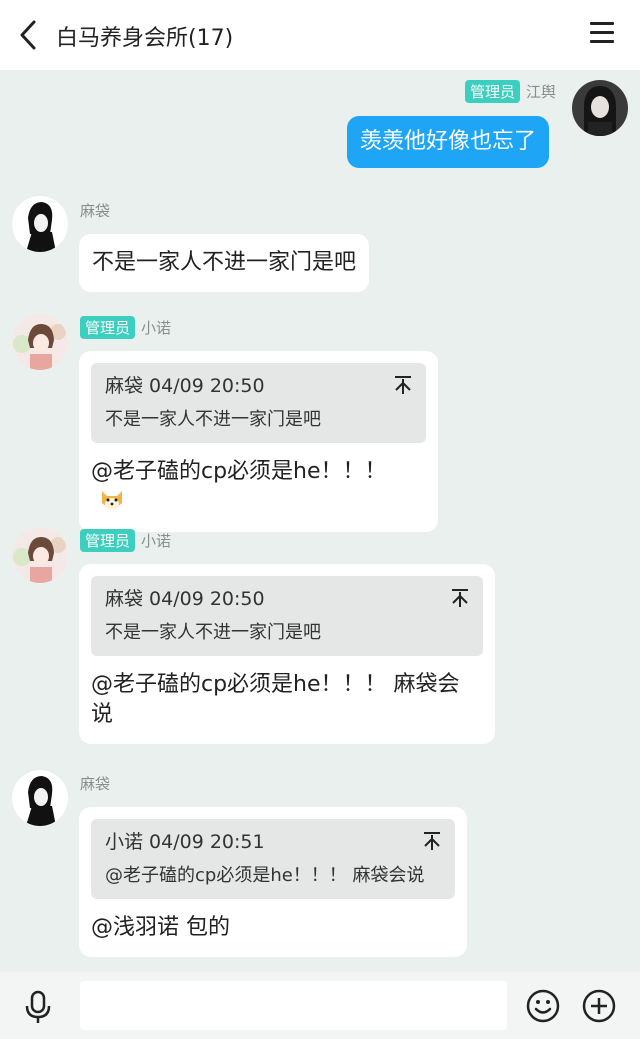 This screenshot has height=1039, width=640. I want to click on sender-name: 江舆, so click(540, 92).